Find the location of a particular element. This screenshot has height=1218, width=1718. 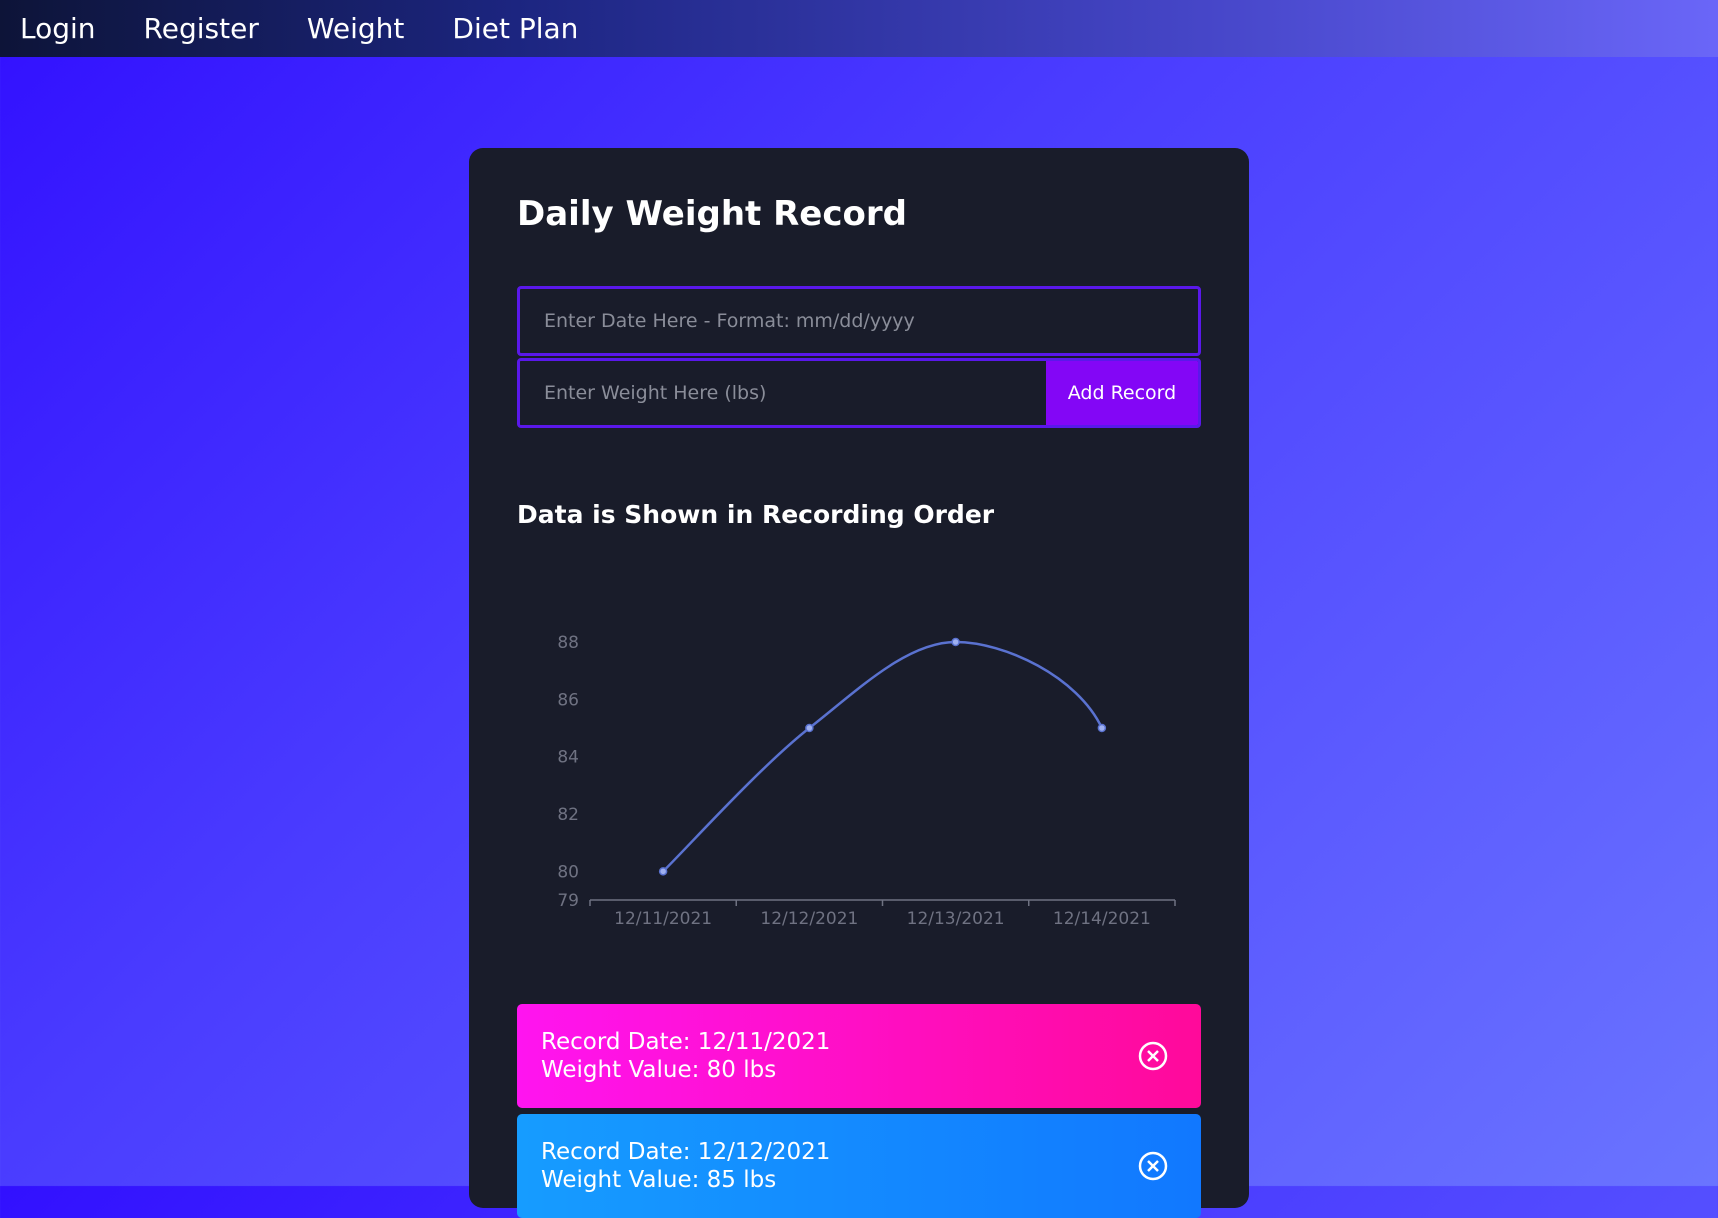

y-tick-label: 79 is located at coordinates (568, 901).